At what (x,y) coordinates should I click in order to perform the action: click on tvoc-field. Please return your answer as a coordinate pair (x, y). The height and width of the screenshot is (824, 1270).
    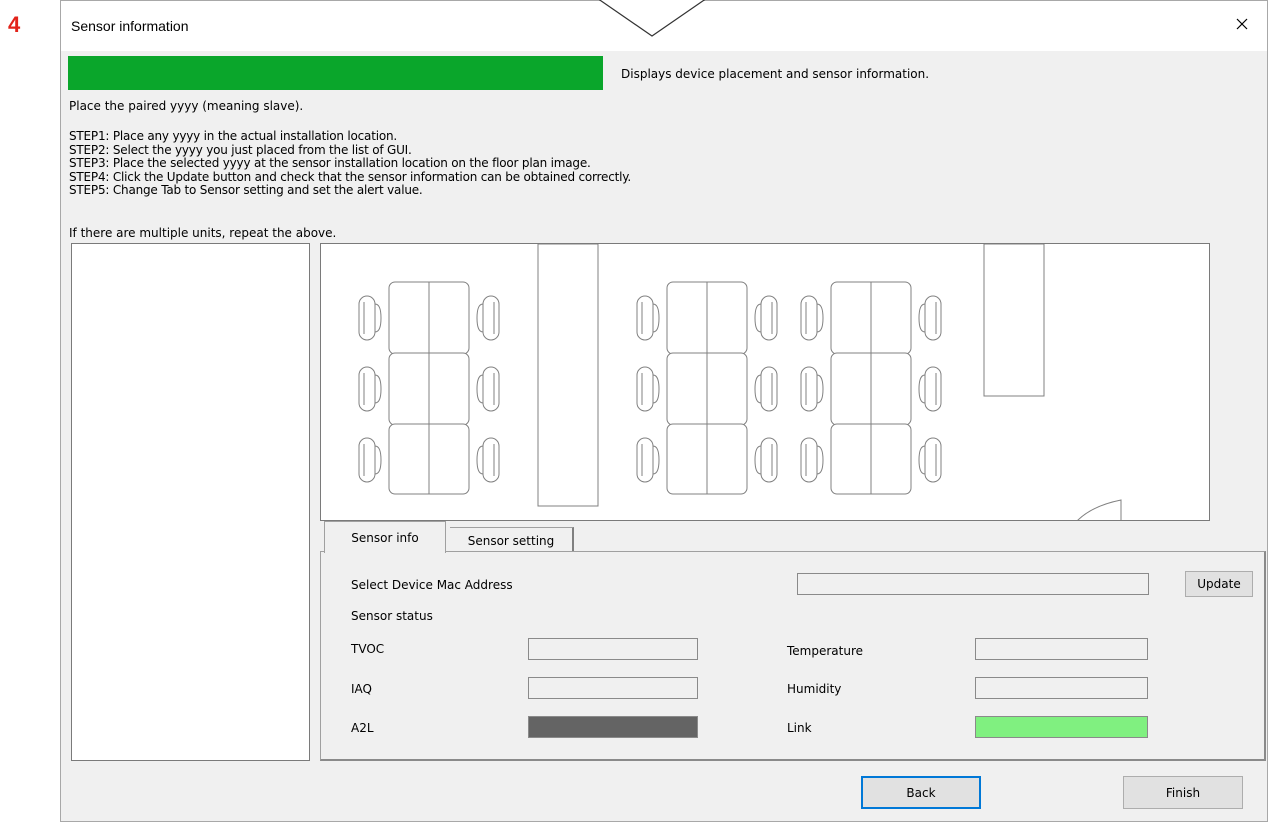
    Looking at the image, I should click on (613, 649).